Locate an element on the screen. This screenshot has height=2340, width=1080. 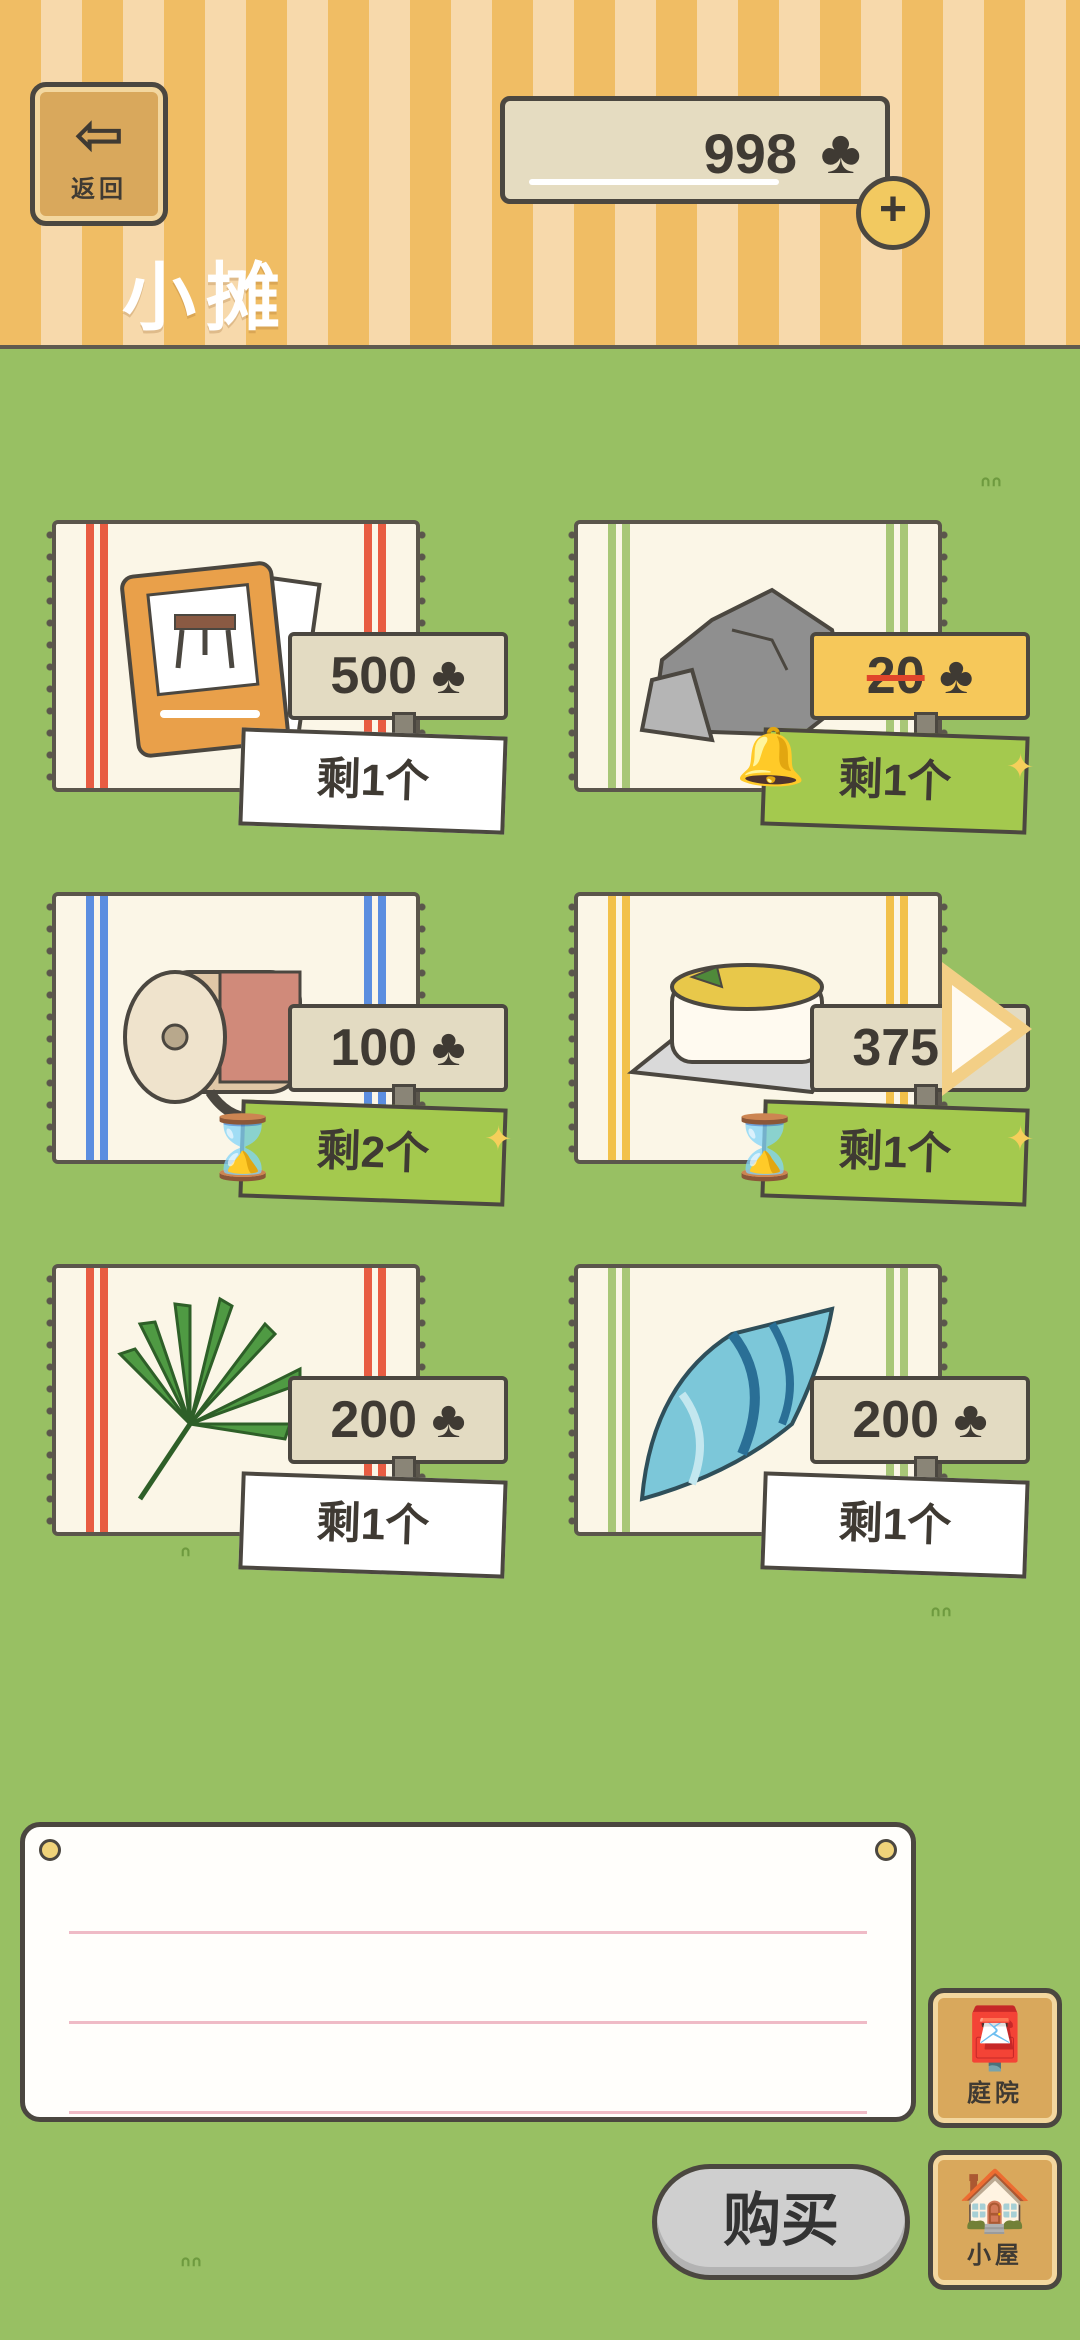
back-button: ⇦ 返回 is located at coordinates (99, 154).